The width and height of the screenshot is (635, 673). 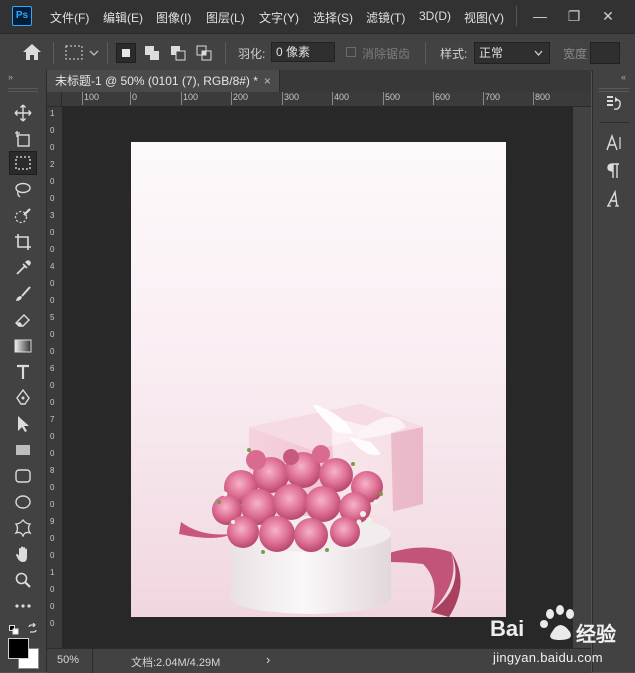 What do you see at coordinates (23, 502) in the screenshot?
I see `ellipse-tool-icon` at bounding box center [23, 502].